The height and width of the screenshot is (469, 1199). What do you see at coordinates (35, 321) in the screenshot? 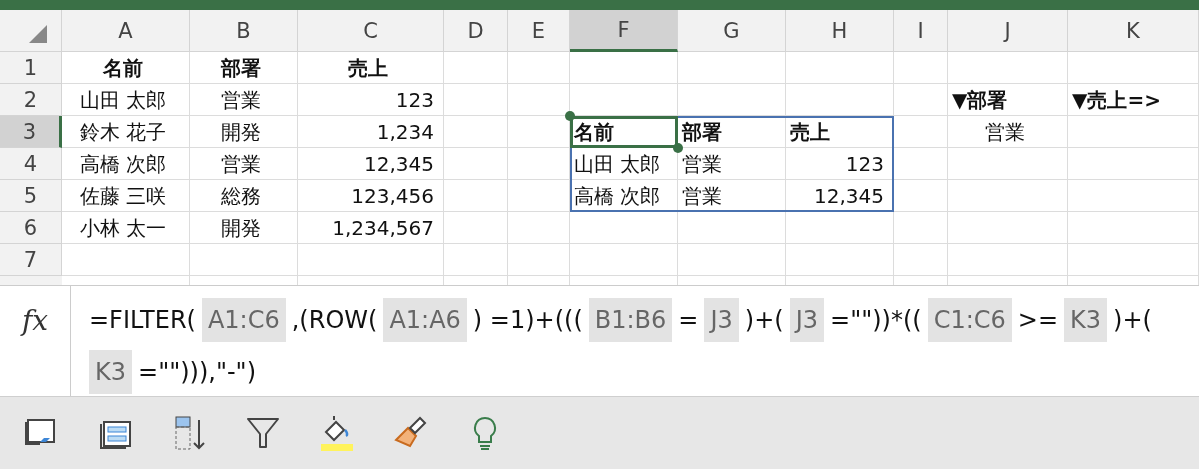
I see `function-label: fx` at bounding box center [35, 321].